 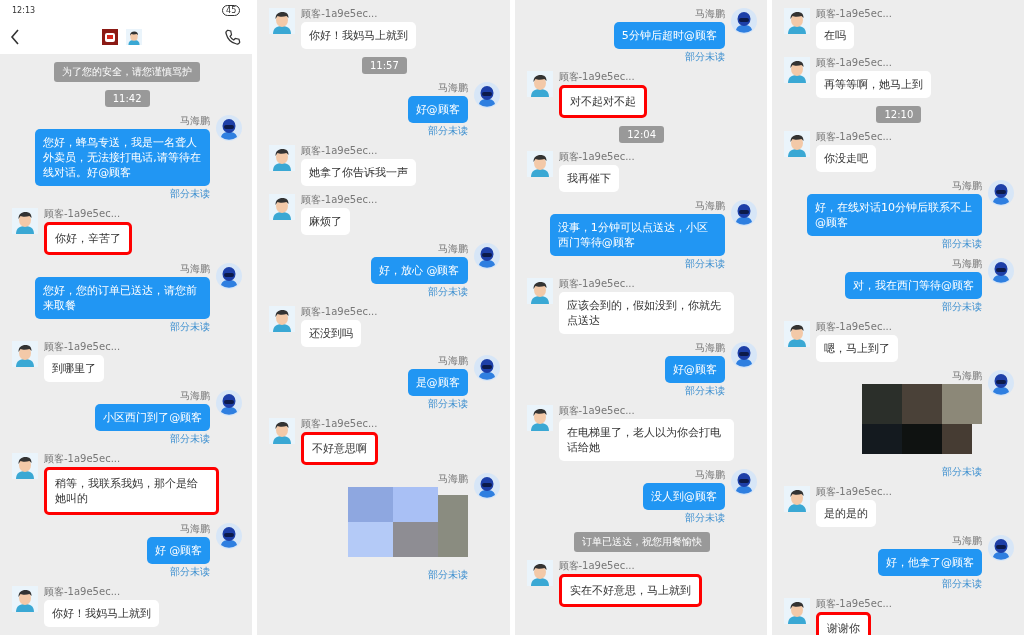 I want to click on message-bubble: 是@顾客, so click(x=437, y=382).